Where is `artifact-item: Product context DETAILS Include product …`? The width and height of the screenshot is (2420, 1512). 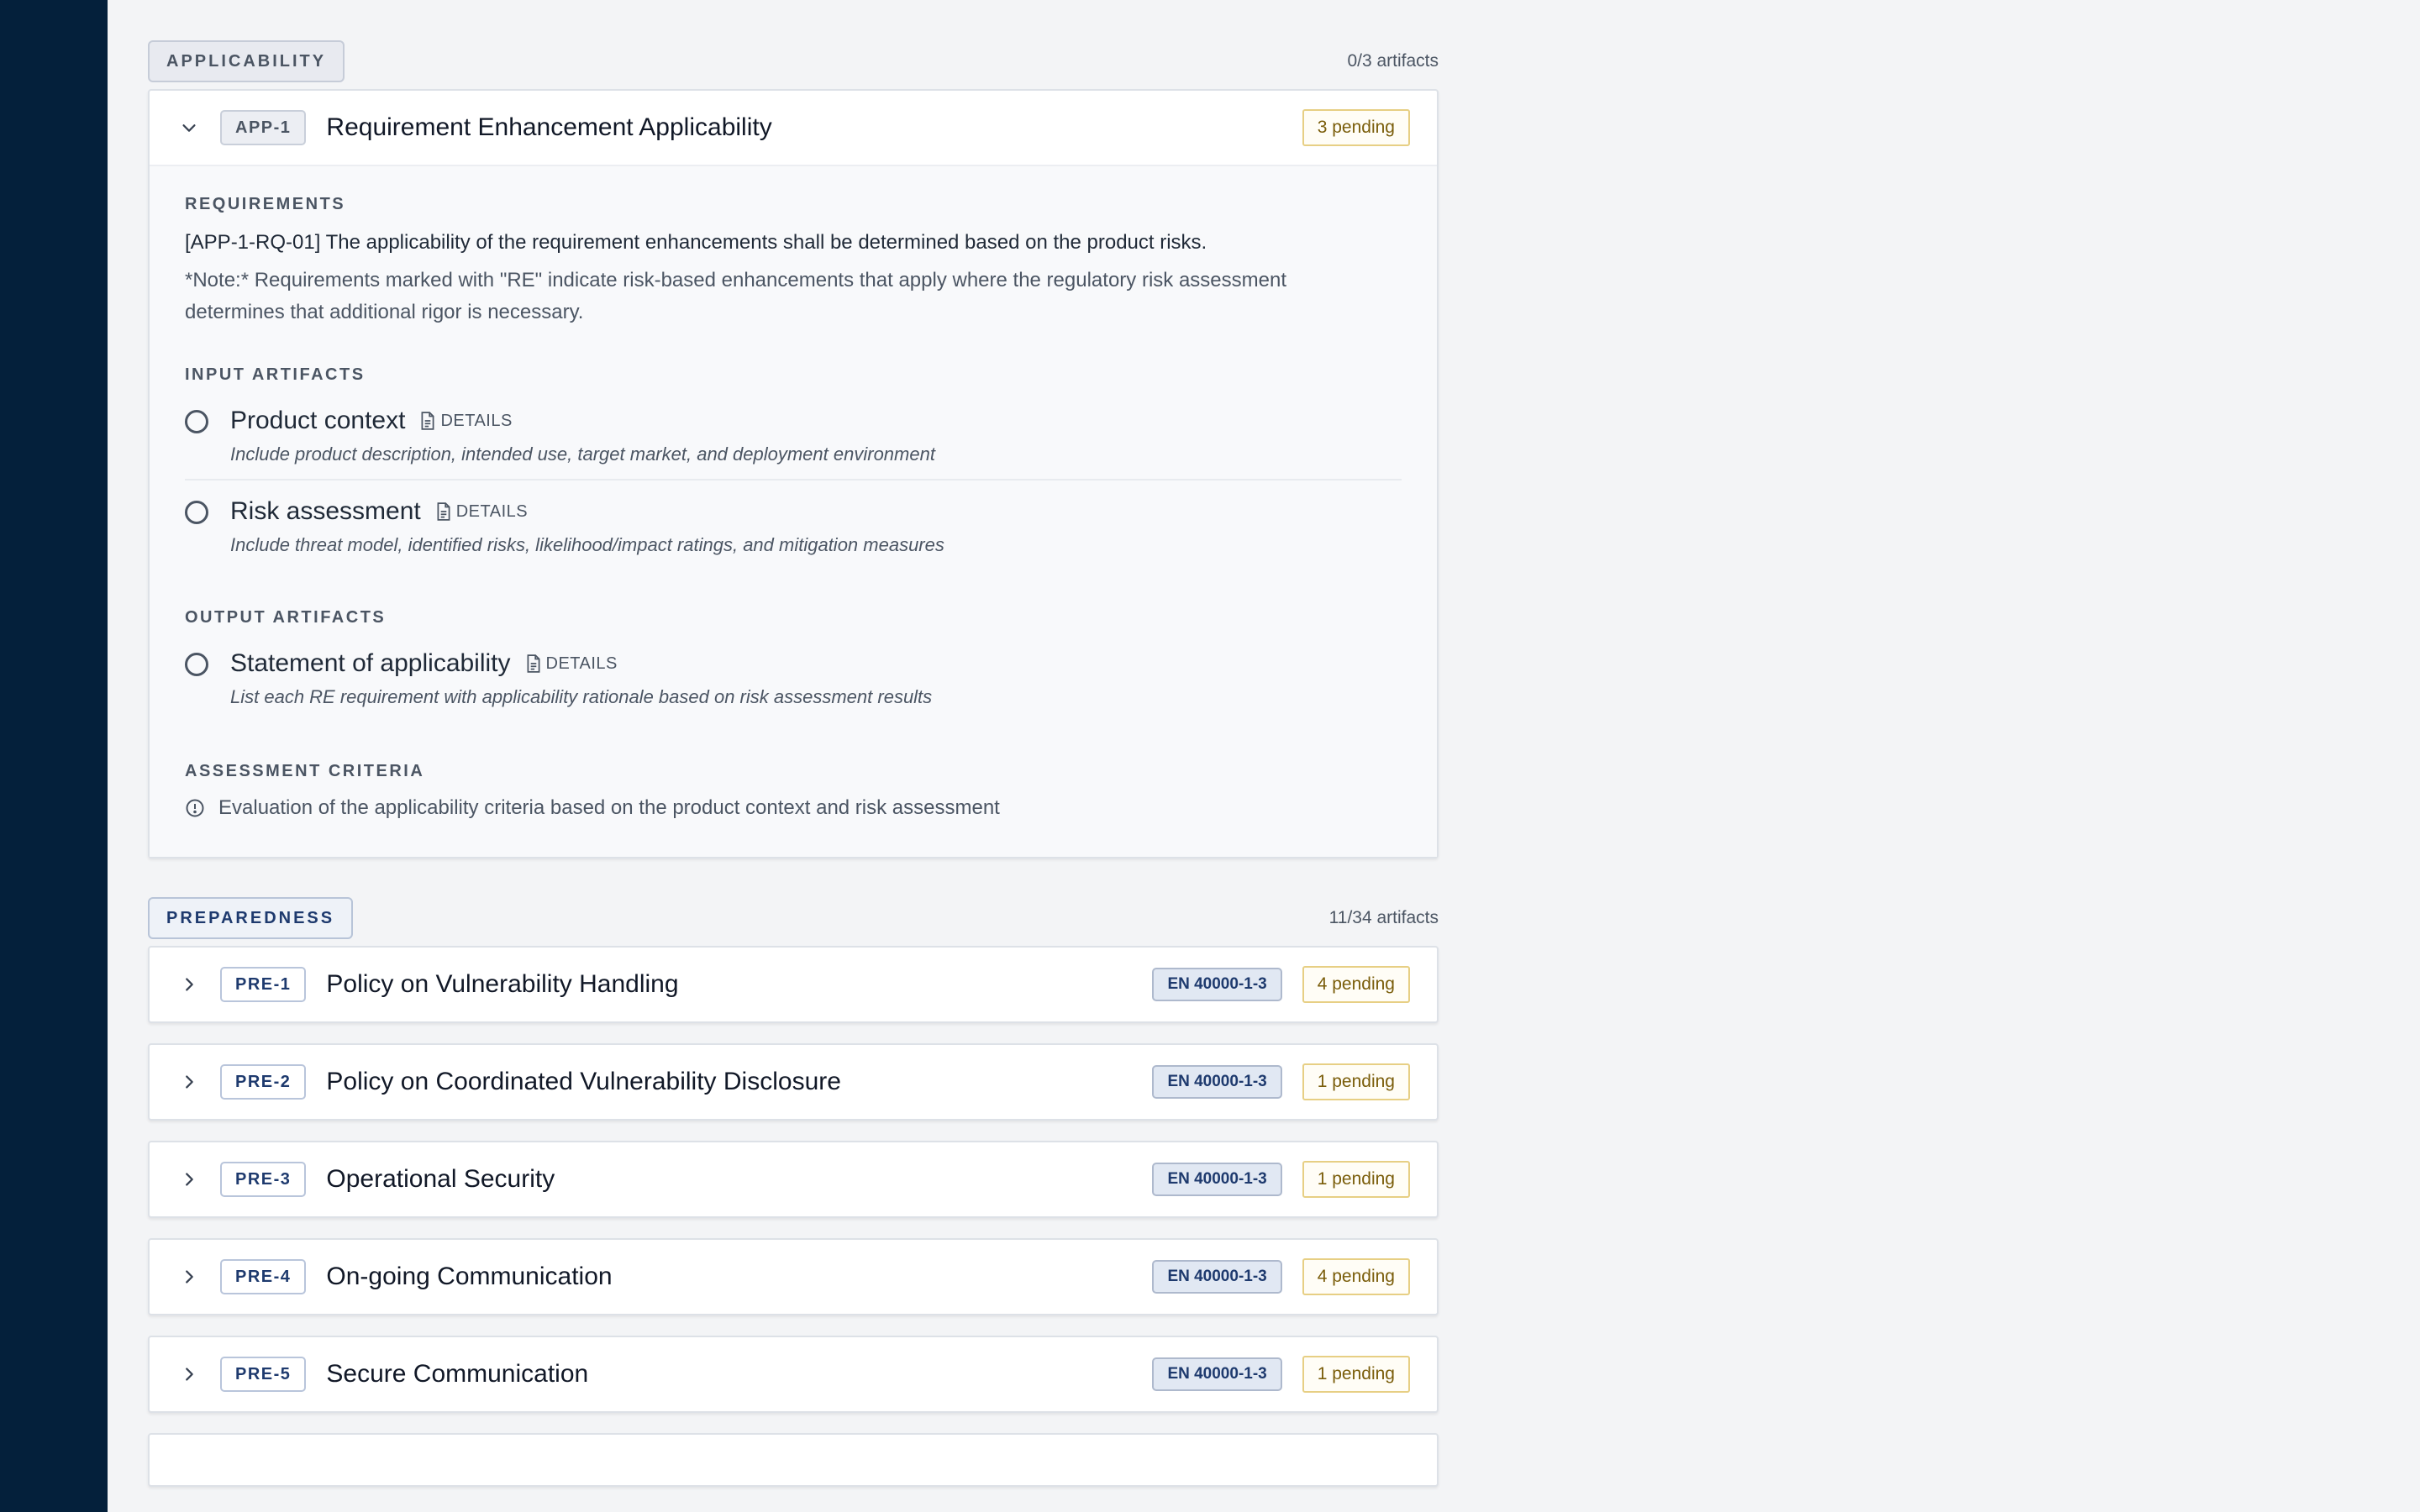 artifact-item: Product context DETAILS Include product … is located at coordinates (794, 434).